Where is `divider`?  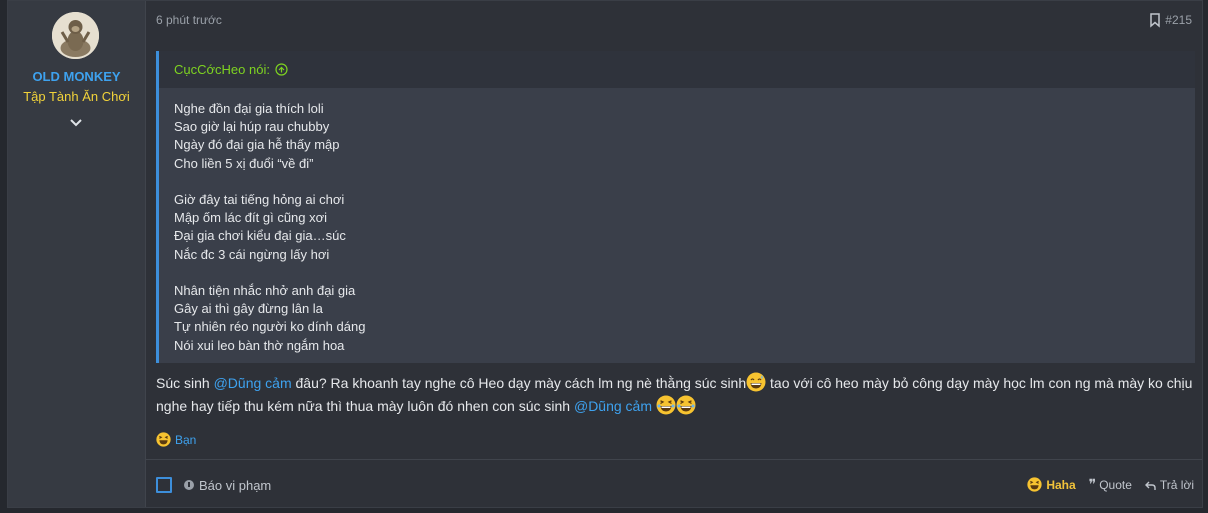
divider is located at coordinates (674, 459).